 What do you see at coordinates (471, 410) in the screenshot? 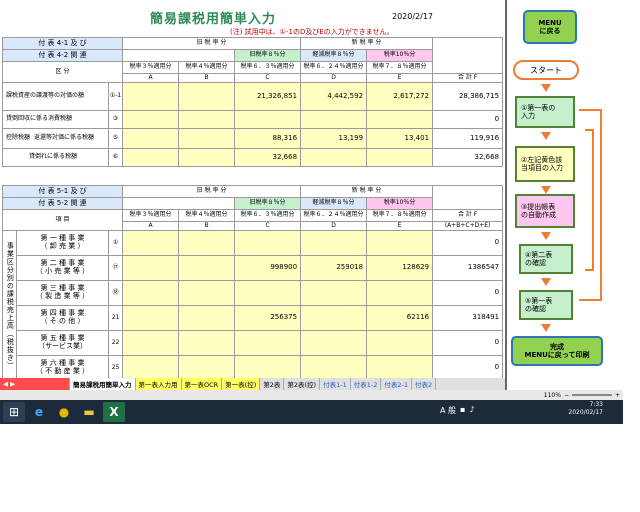
I see `volume-icon: ♪` at bounding box center [471, 410].